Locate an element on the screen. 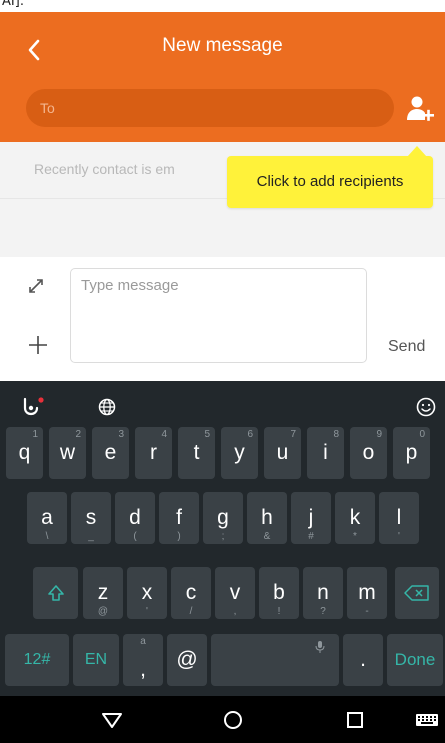 Image resolution: width=445 pixels, height=743 pixels. key-r: r4 is located at coordinates (153, 453).